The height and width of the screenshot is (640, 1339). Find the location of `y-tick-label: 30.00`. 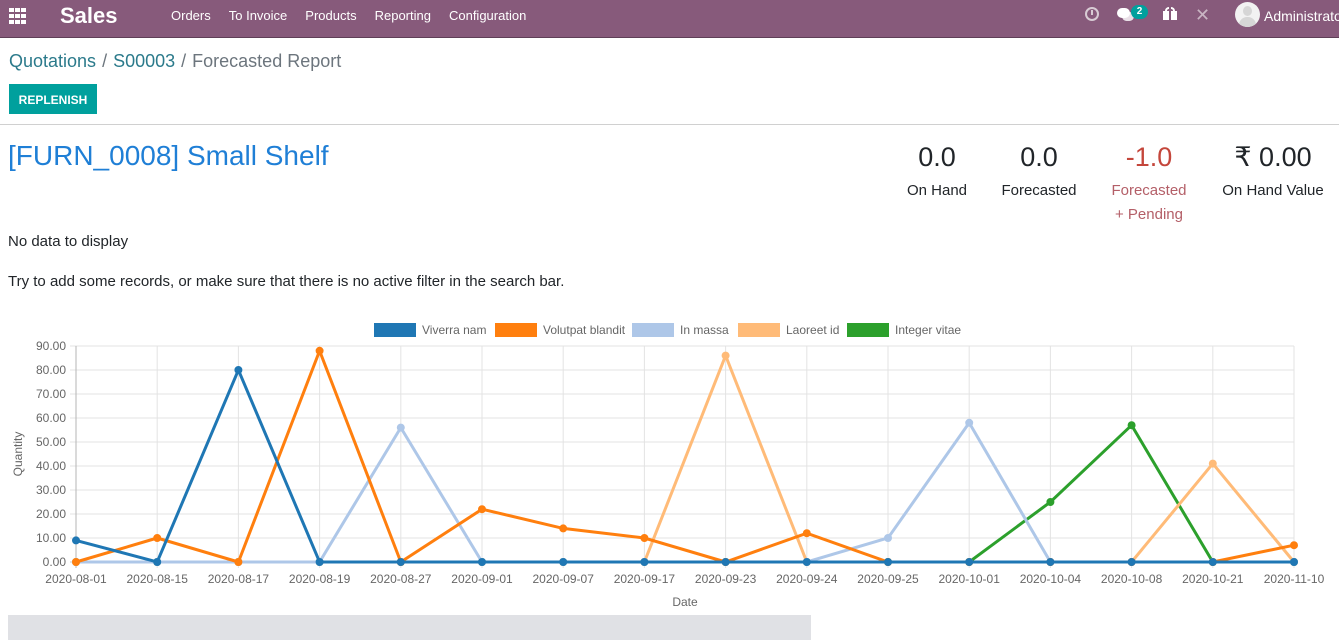

y-tick-label: 30.00 is located at coordinates (51, 490).